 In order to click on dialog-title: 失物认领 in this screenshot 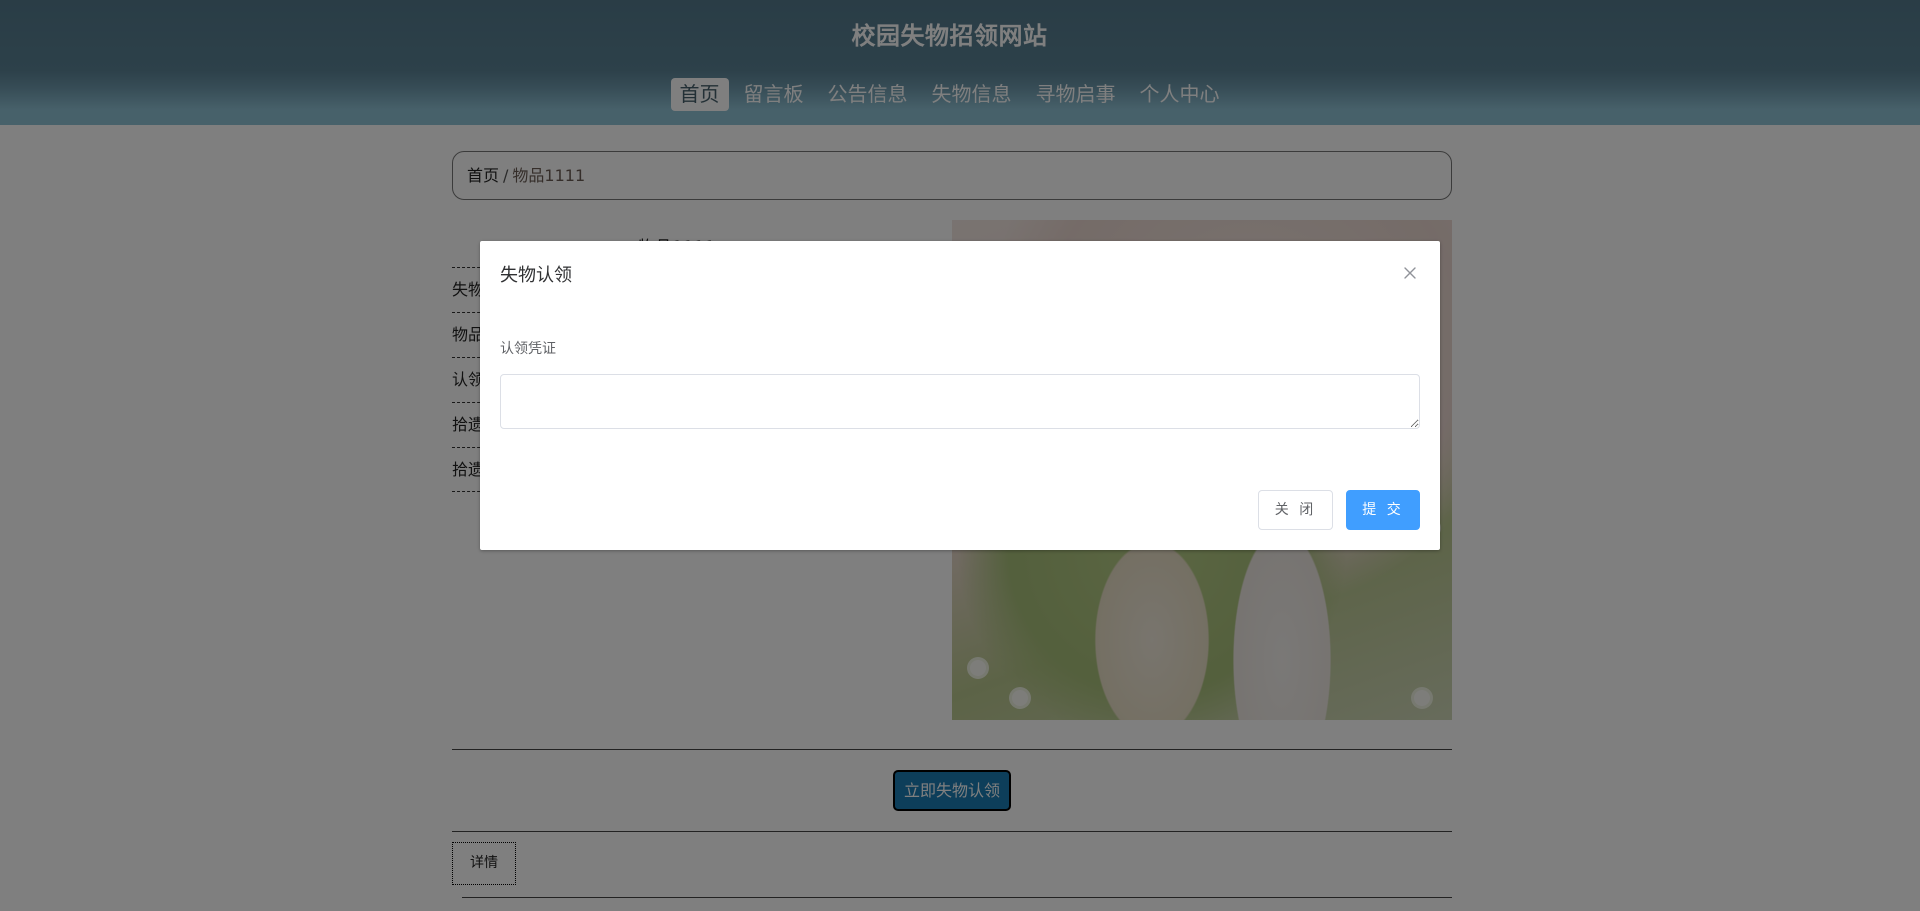, I will do `click(536, 275)`.